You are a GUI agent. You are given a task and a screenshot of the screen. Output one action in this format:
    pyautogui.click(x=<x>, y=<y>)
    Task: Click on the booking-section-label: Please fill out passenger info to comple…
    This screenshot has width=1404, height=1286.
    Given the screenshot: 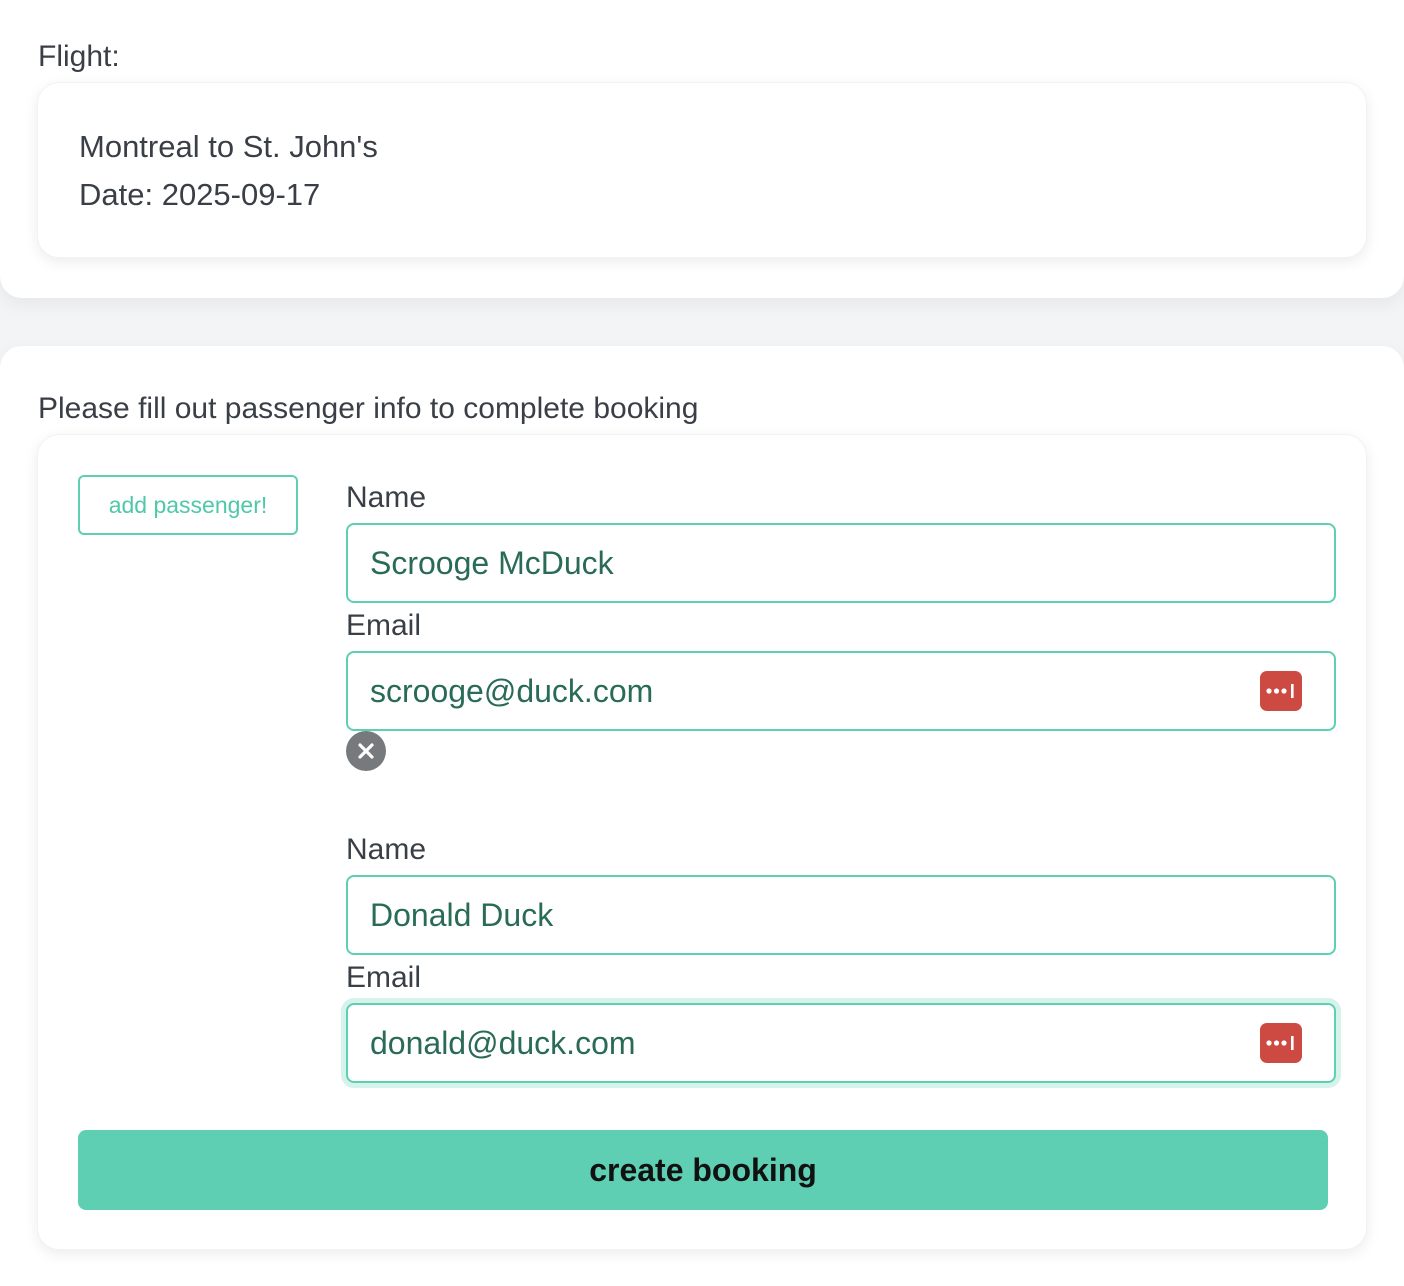 What is the action you would take?
    pyautogui.click(x=368, y=408)
    